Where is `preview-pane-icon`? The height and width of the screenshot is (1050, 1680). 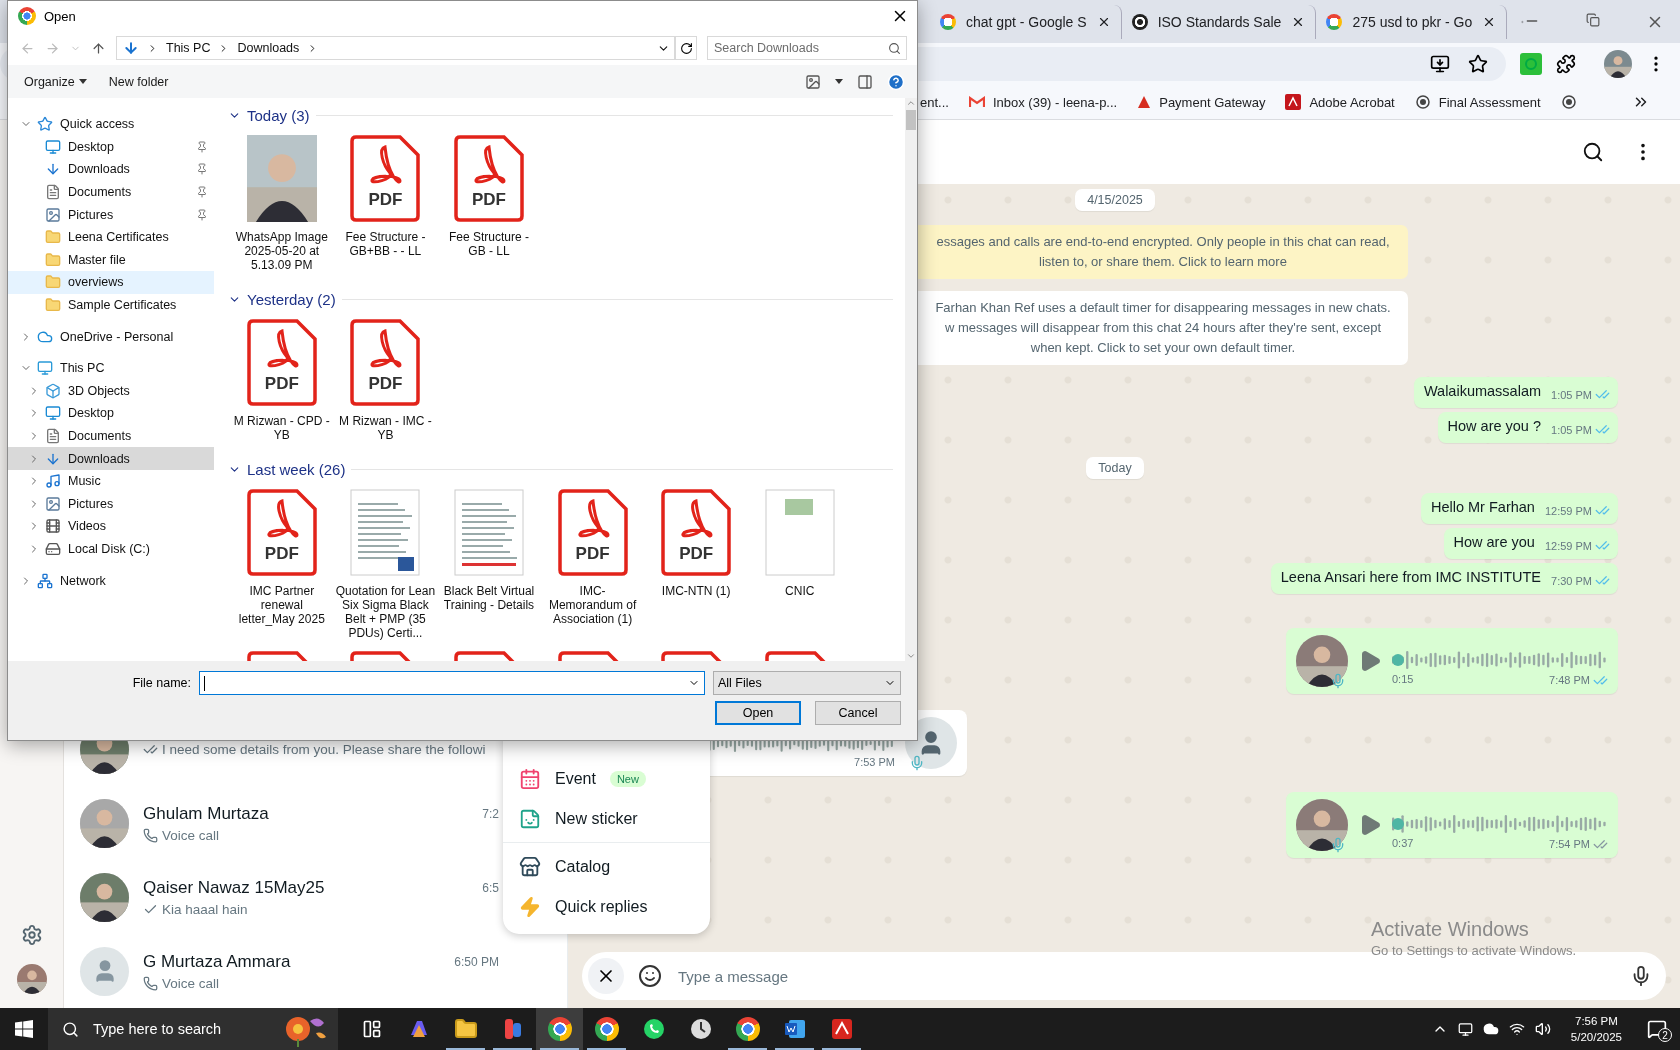
preview-pane-icon is located at coordinates (865, 81).